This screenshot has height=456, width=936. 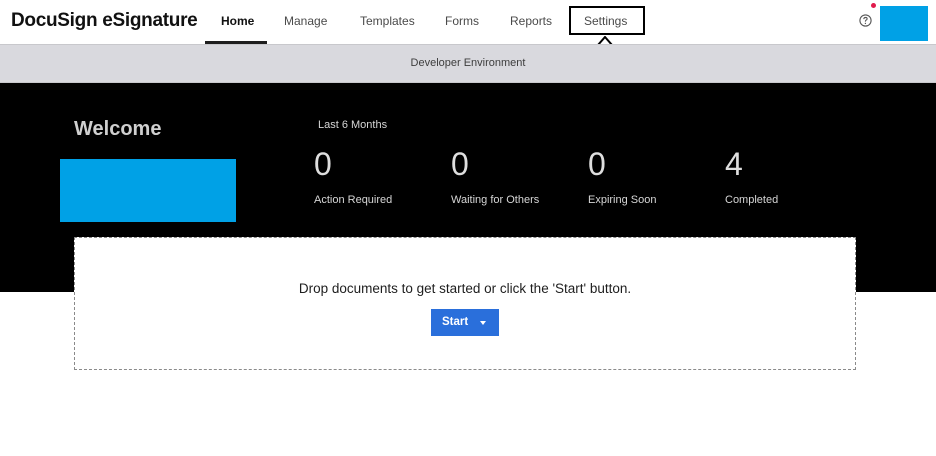 What do you see at coordinates (597, 164) in the screenshot?
I see `stat-expiring-value: 0` at bounding box center [597, 164].